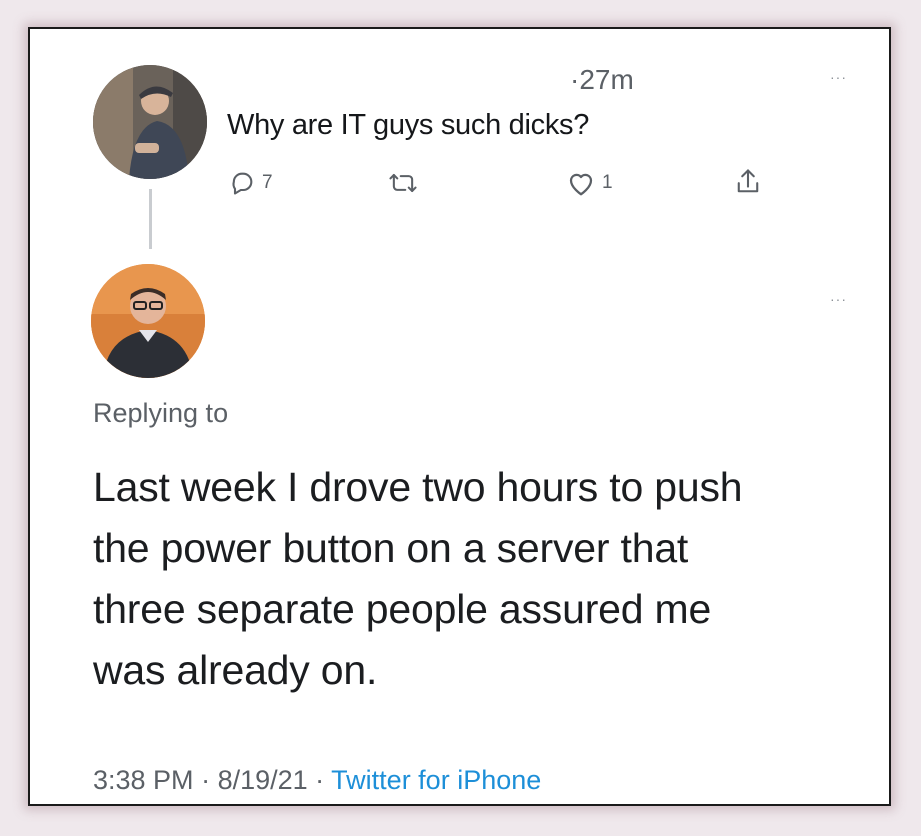  I want to click on share-icon, so click(748, 181).